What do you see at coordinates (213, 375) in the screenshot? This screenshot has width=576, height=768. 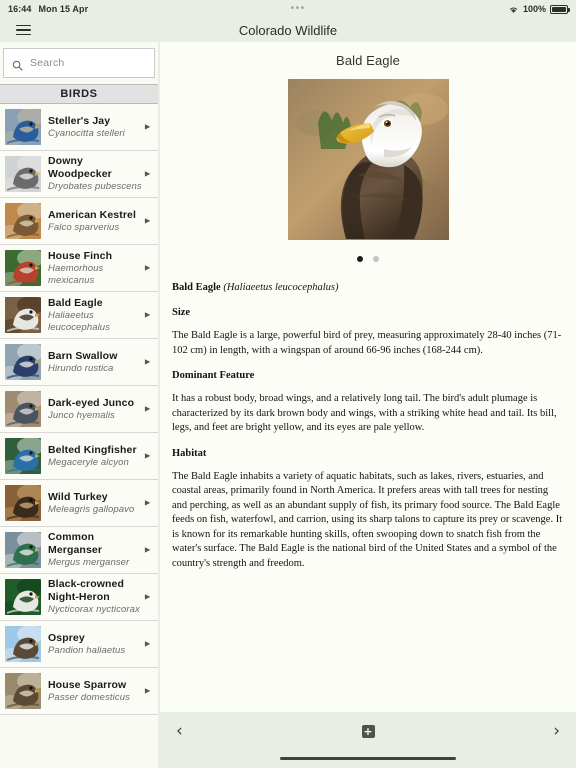 I see `section-heading: Dominant Feature` at bounding box center [213, 375].